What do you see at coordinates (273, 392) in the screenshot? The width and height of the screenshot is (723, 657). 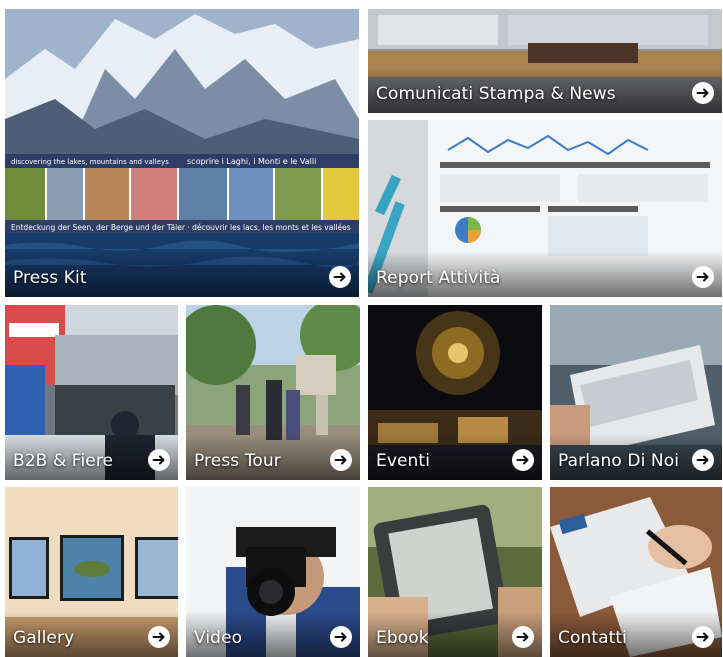 I see `tile-press-tour: Press Tour` at bounding box center [273, 392].